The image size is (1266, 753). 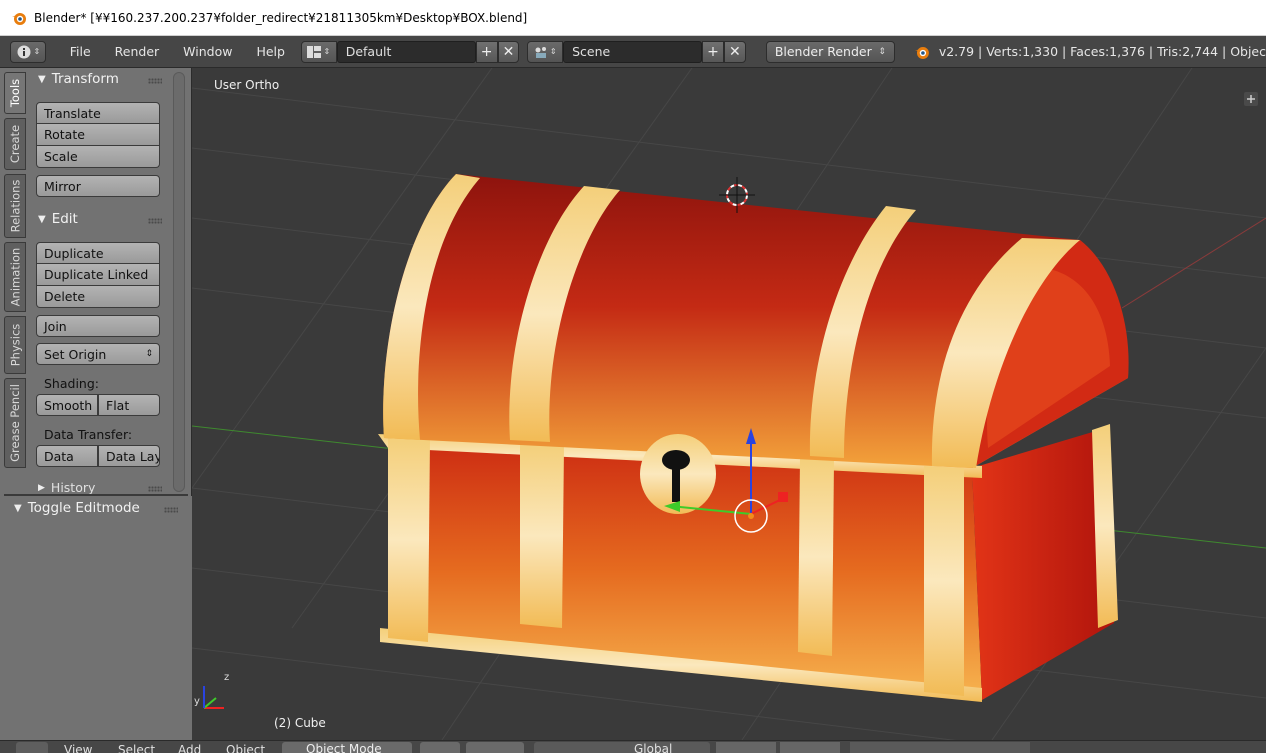 I want to click on scale-button: Scale, so click(x=98, y=157).